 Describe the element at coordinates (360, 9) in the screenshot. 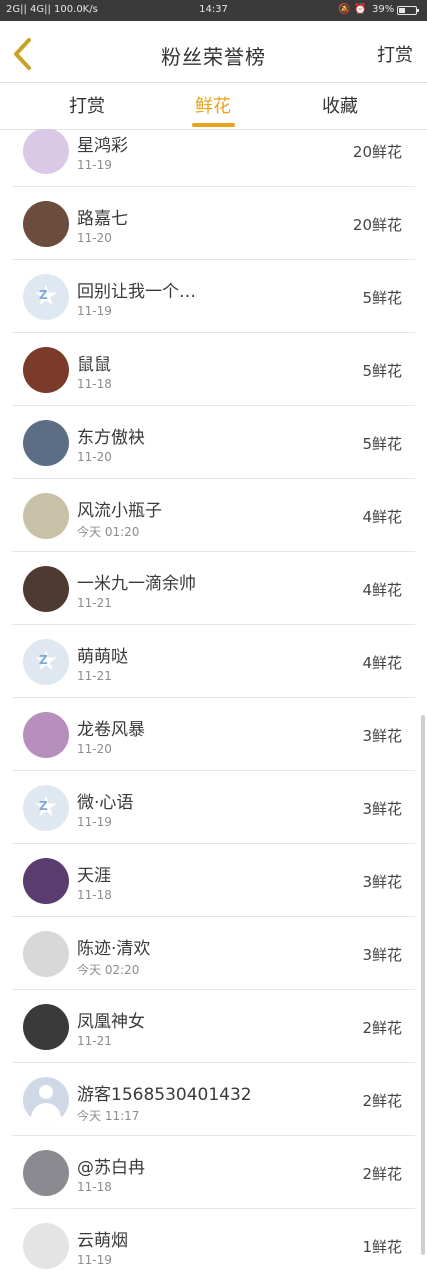

I see `alarm-icon: ⏰` at that location.